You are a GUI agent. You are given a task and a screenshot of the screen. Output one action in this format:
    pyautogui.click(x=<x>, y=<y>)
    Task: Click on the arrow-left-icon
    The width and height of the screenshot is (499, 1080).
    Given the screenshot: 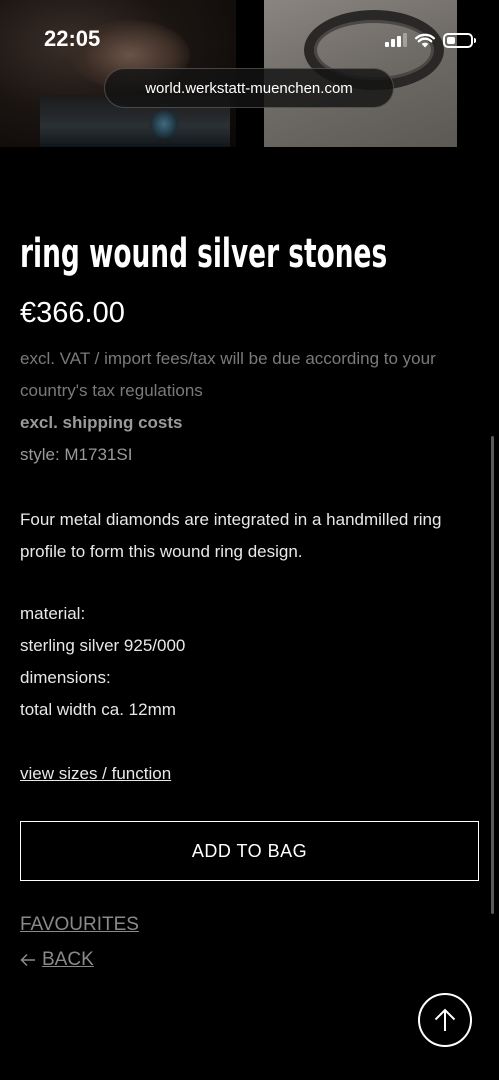 What is the action you would take?
    pyautogui.click(x=27, y=960)
    